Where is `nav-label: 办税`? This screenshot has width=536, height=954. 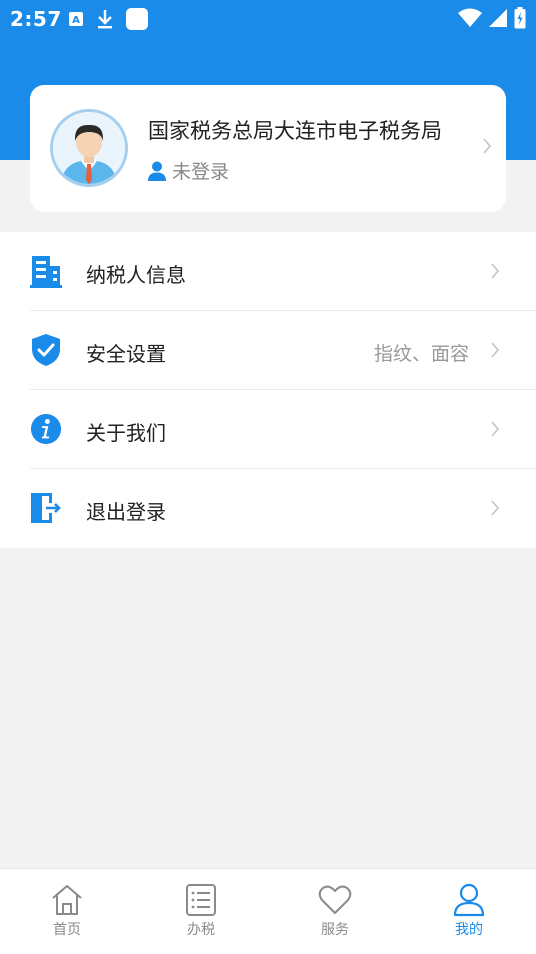
nav-label: 办税 is located at coordinates (201, 930).